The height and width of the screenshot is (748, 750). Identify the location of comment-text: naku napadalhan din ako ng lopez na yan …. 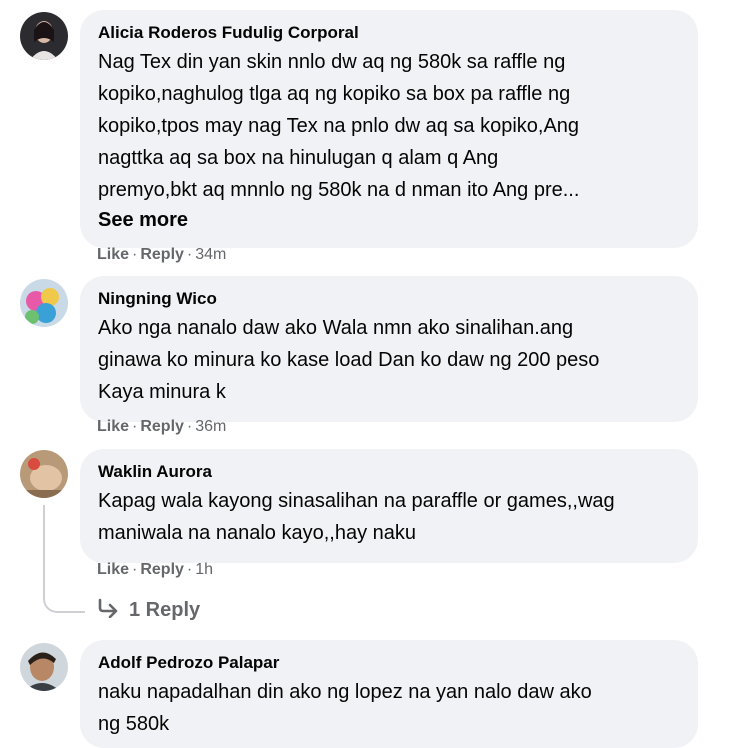
(345, 708).